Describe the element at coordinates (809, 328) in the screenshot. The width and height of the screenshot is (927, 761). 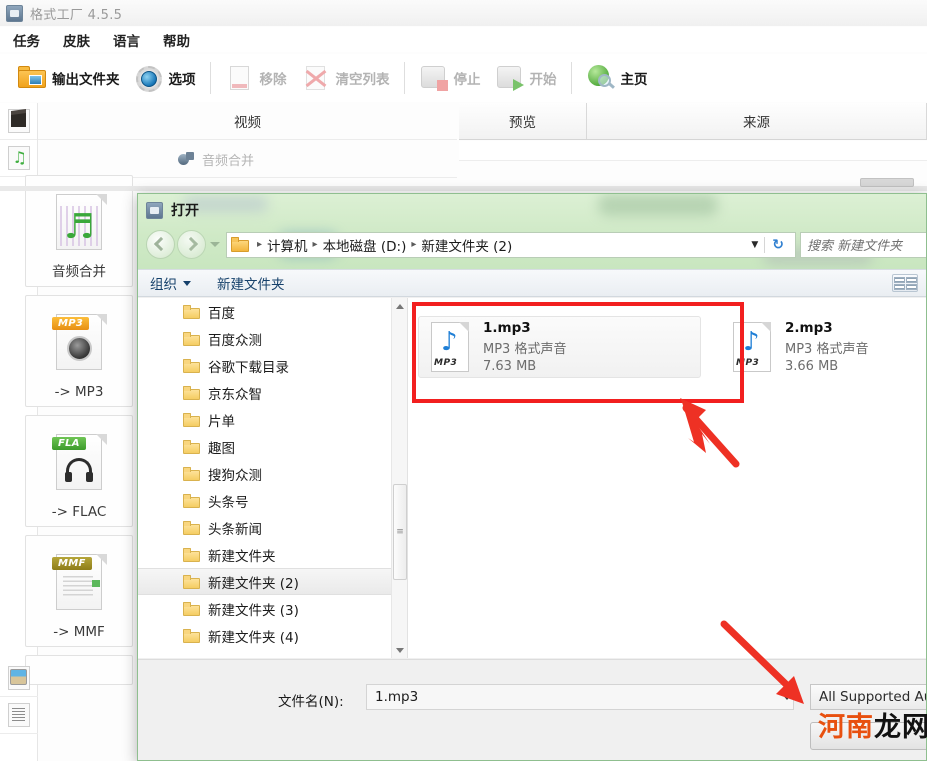
I see `file-name: 2.mp3` at that location.